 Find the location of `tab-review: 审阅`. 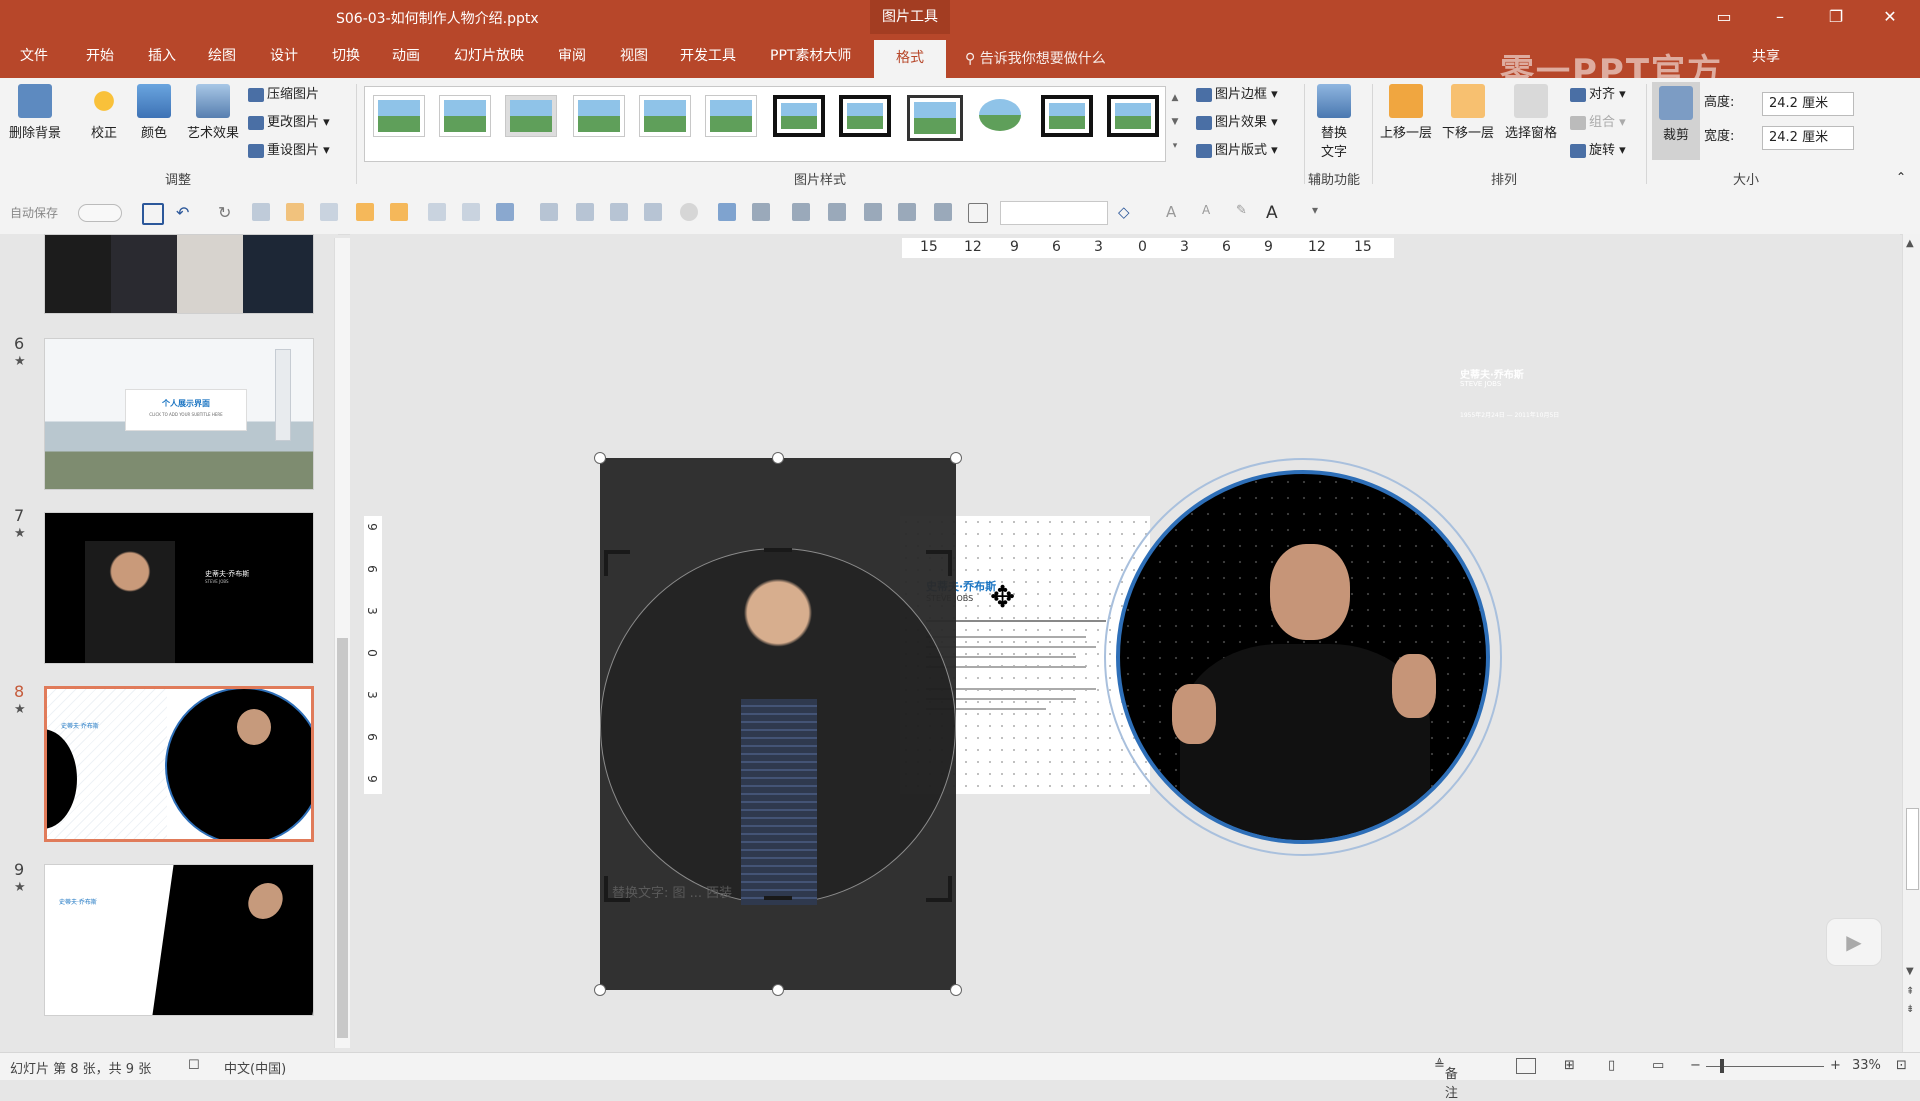

tab-review: 审阅 is located at coordinates (572, 56).